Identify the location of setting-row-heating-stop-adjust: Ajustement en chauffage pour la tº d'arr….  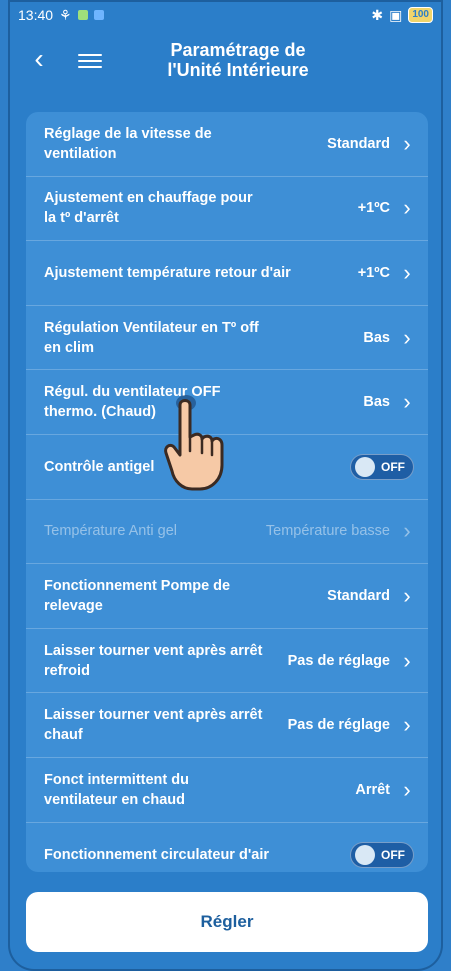
(227, 209).